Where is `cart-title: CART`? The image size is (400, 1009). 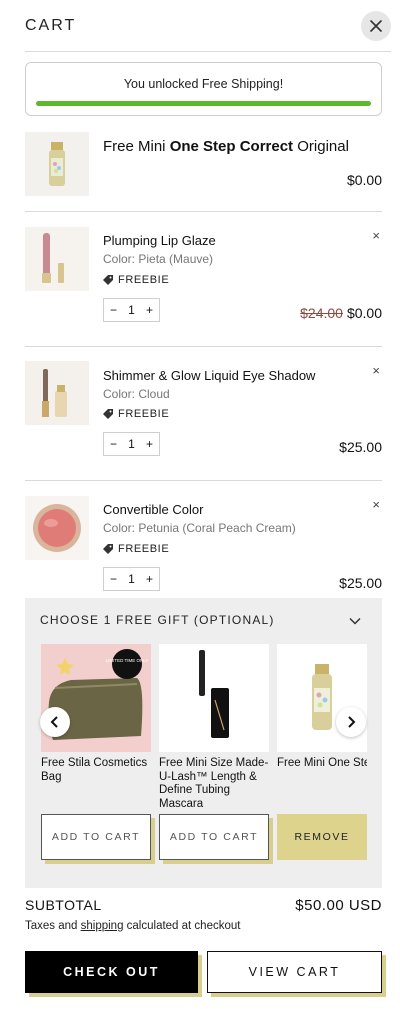 cart-title: CART is located at coordinates (51, 25).